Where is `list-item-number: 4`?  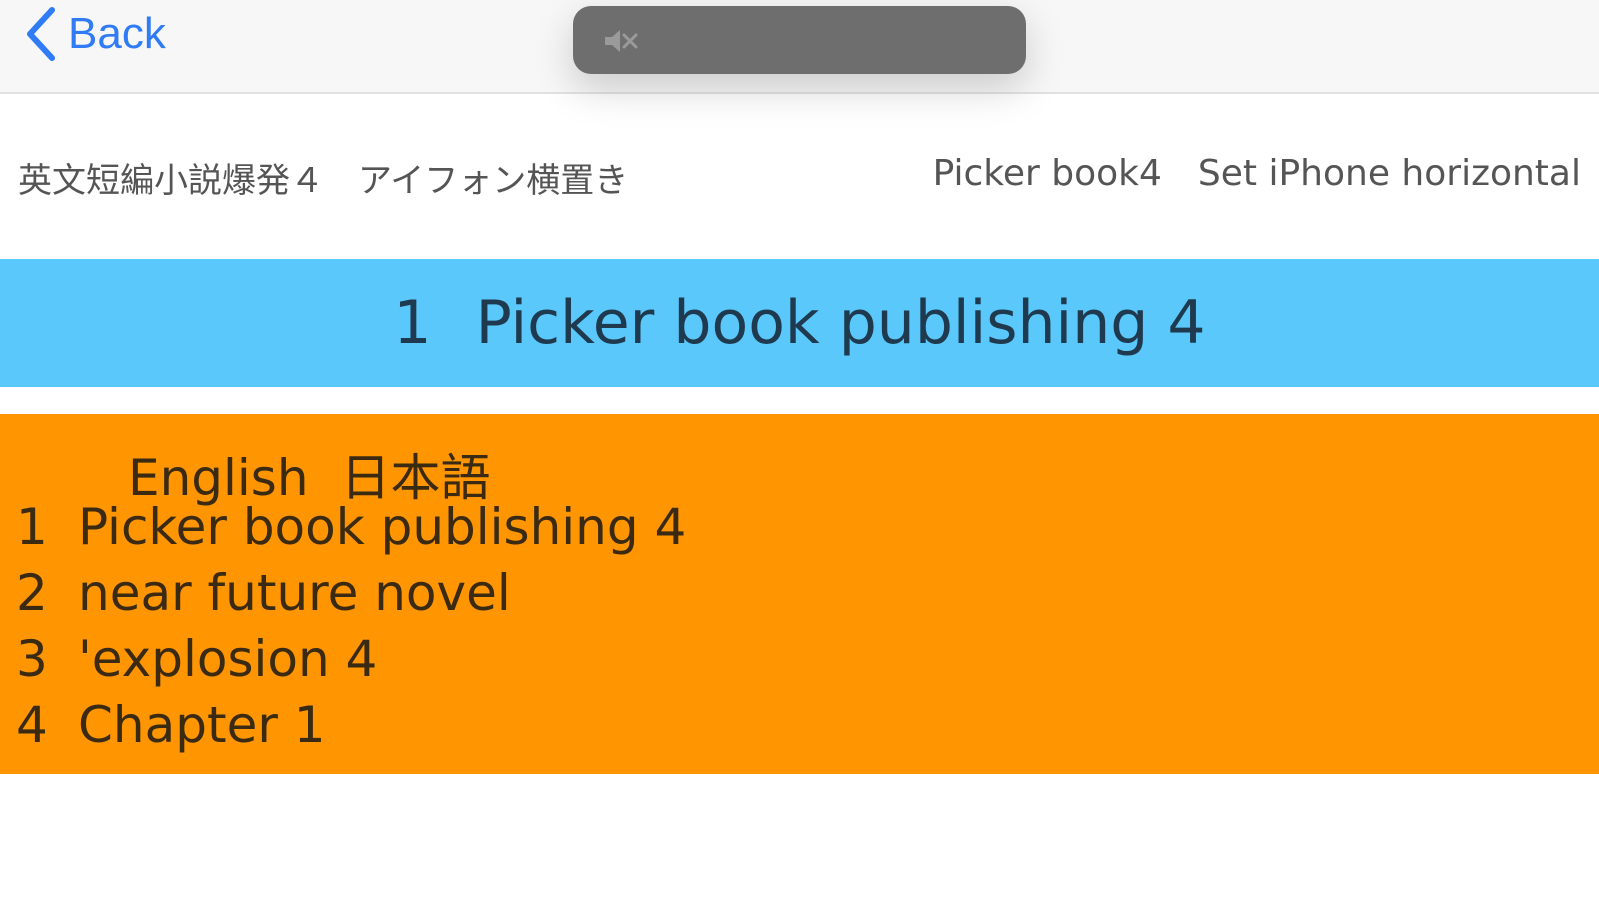
list-item-number: 4 is located at coordinates (32, 725).